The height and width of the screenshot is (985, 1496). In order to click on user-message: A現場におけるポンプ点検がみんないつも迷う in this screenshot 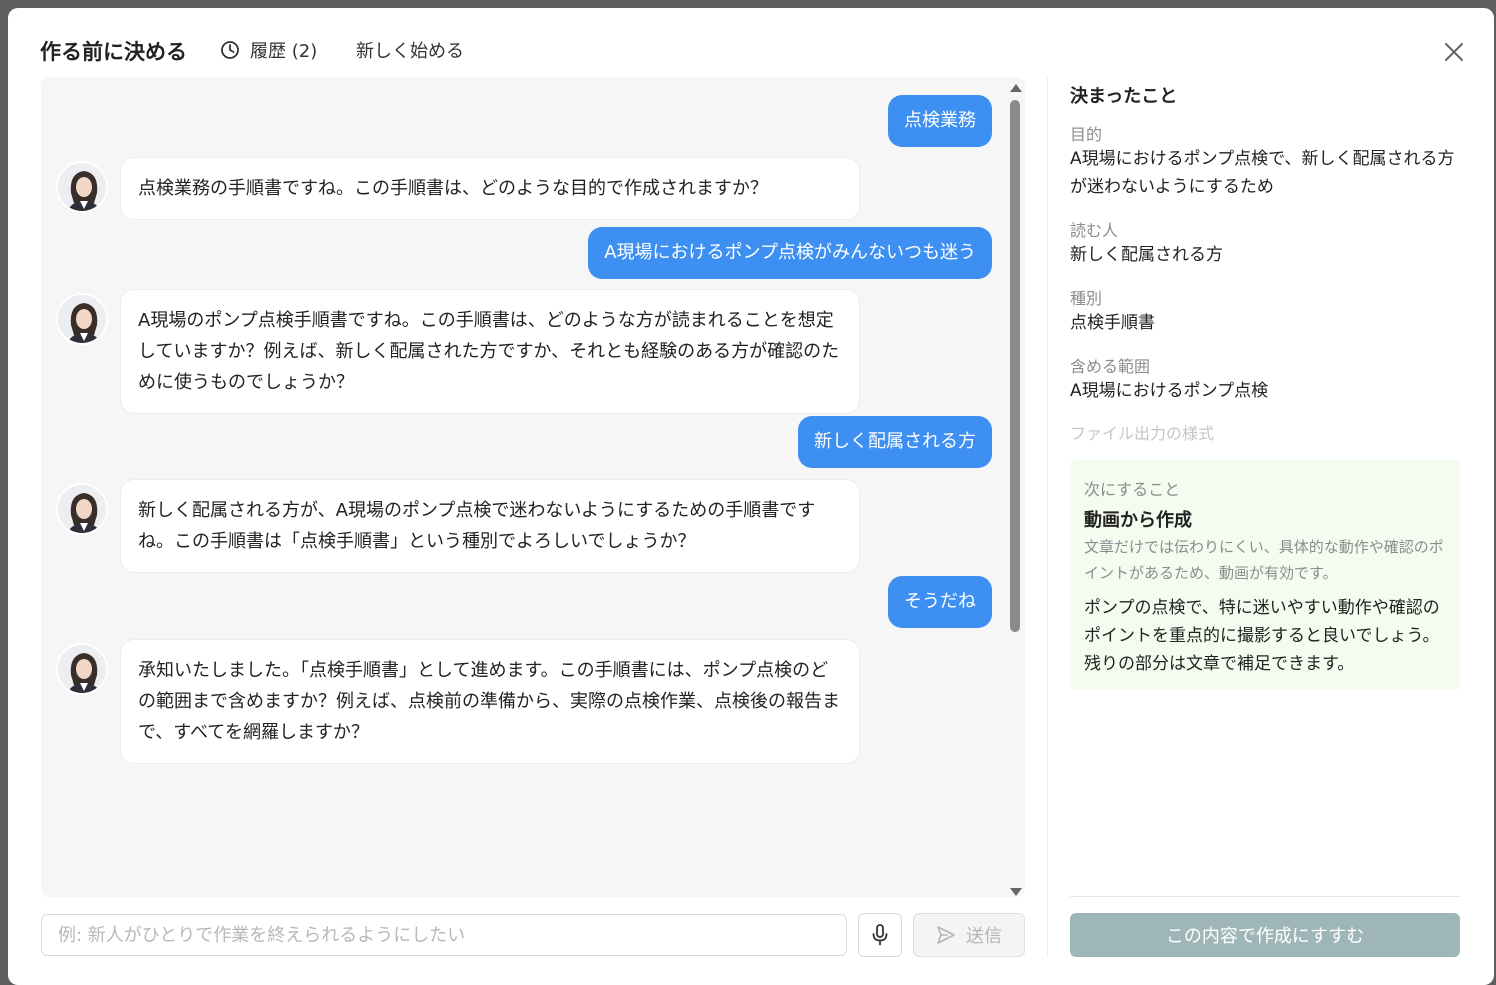, I will do `click(790, 253)`.